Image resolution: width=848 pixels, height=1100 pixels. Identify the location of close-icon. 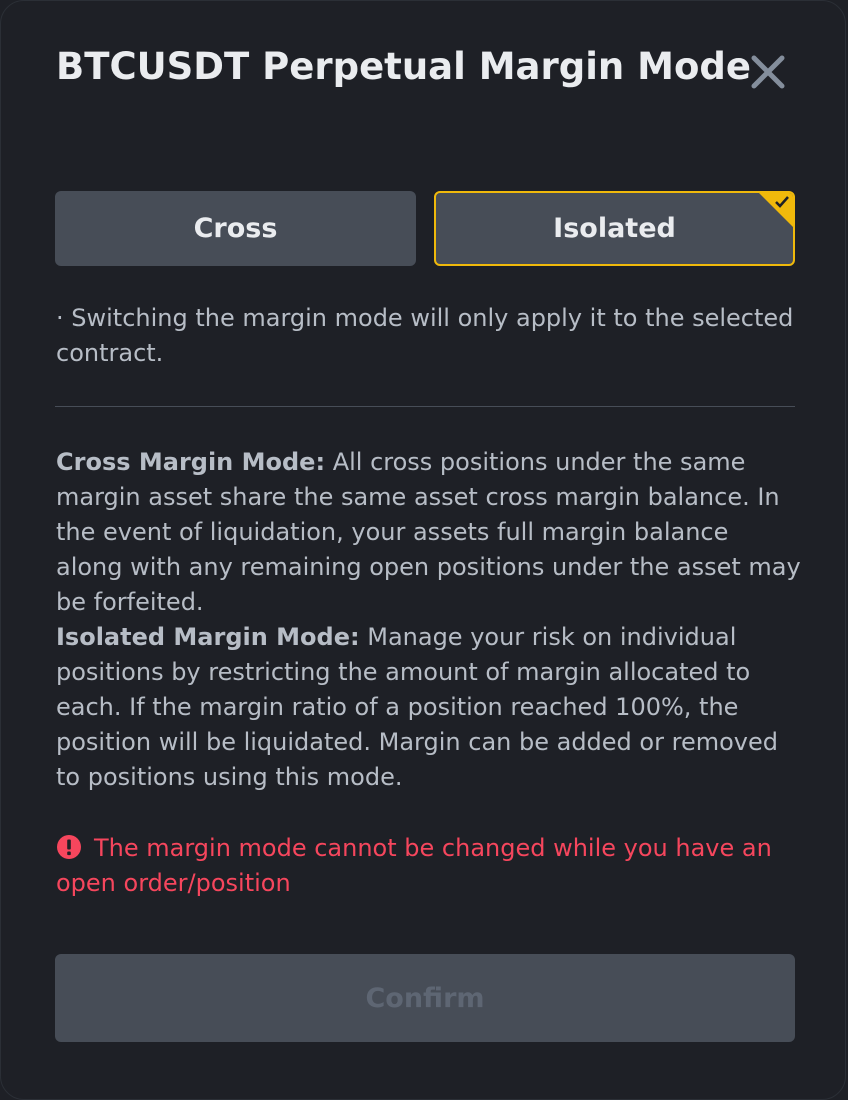
(768, 72).